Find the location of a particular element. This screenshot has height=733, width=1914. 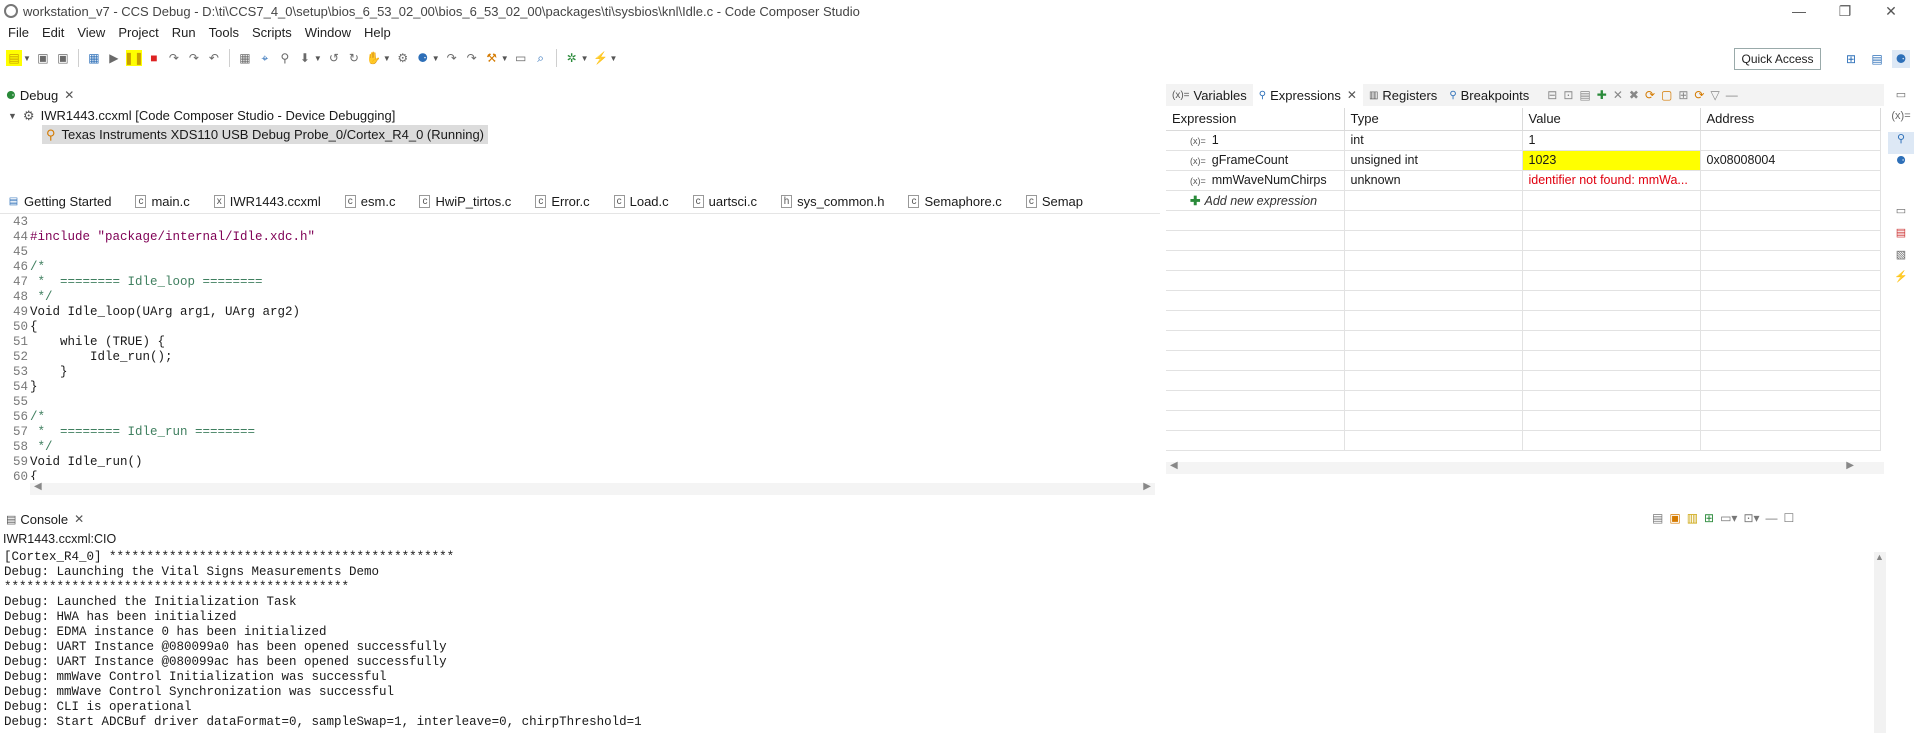

minimize-button: — is located at coordinates (1799, 11).